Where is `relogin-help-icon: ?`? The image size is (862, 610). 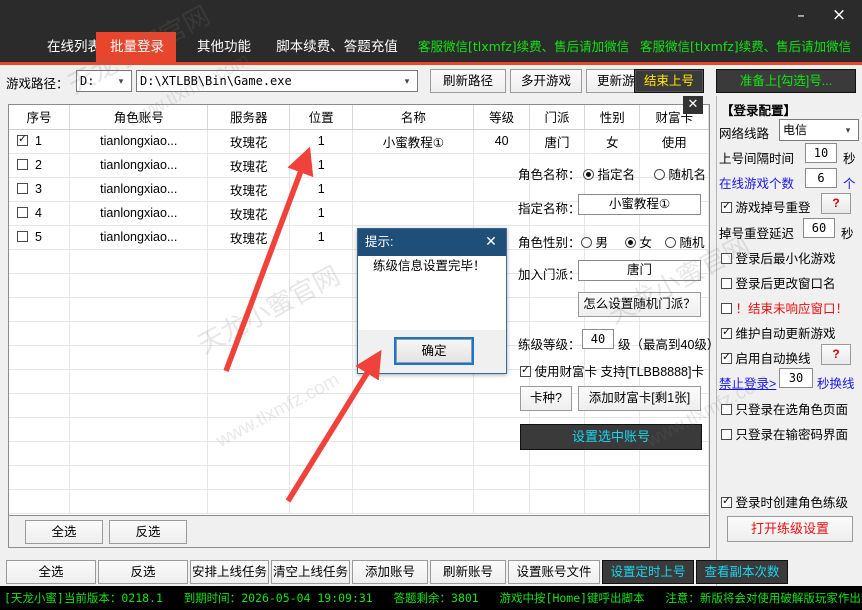 relogin-help-icon: ? is located at coordinates (836, 203).